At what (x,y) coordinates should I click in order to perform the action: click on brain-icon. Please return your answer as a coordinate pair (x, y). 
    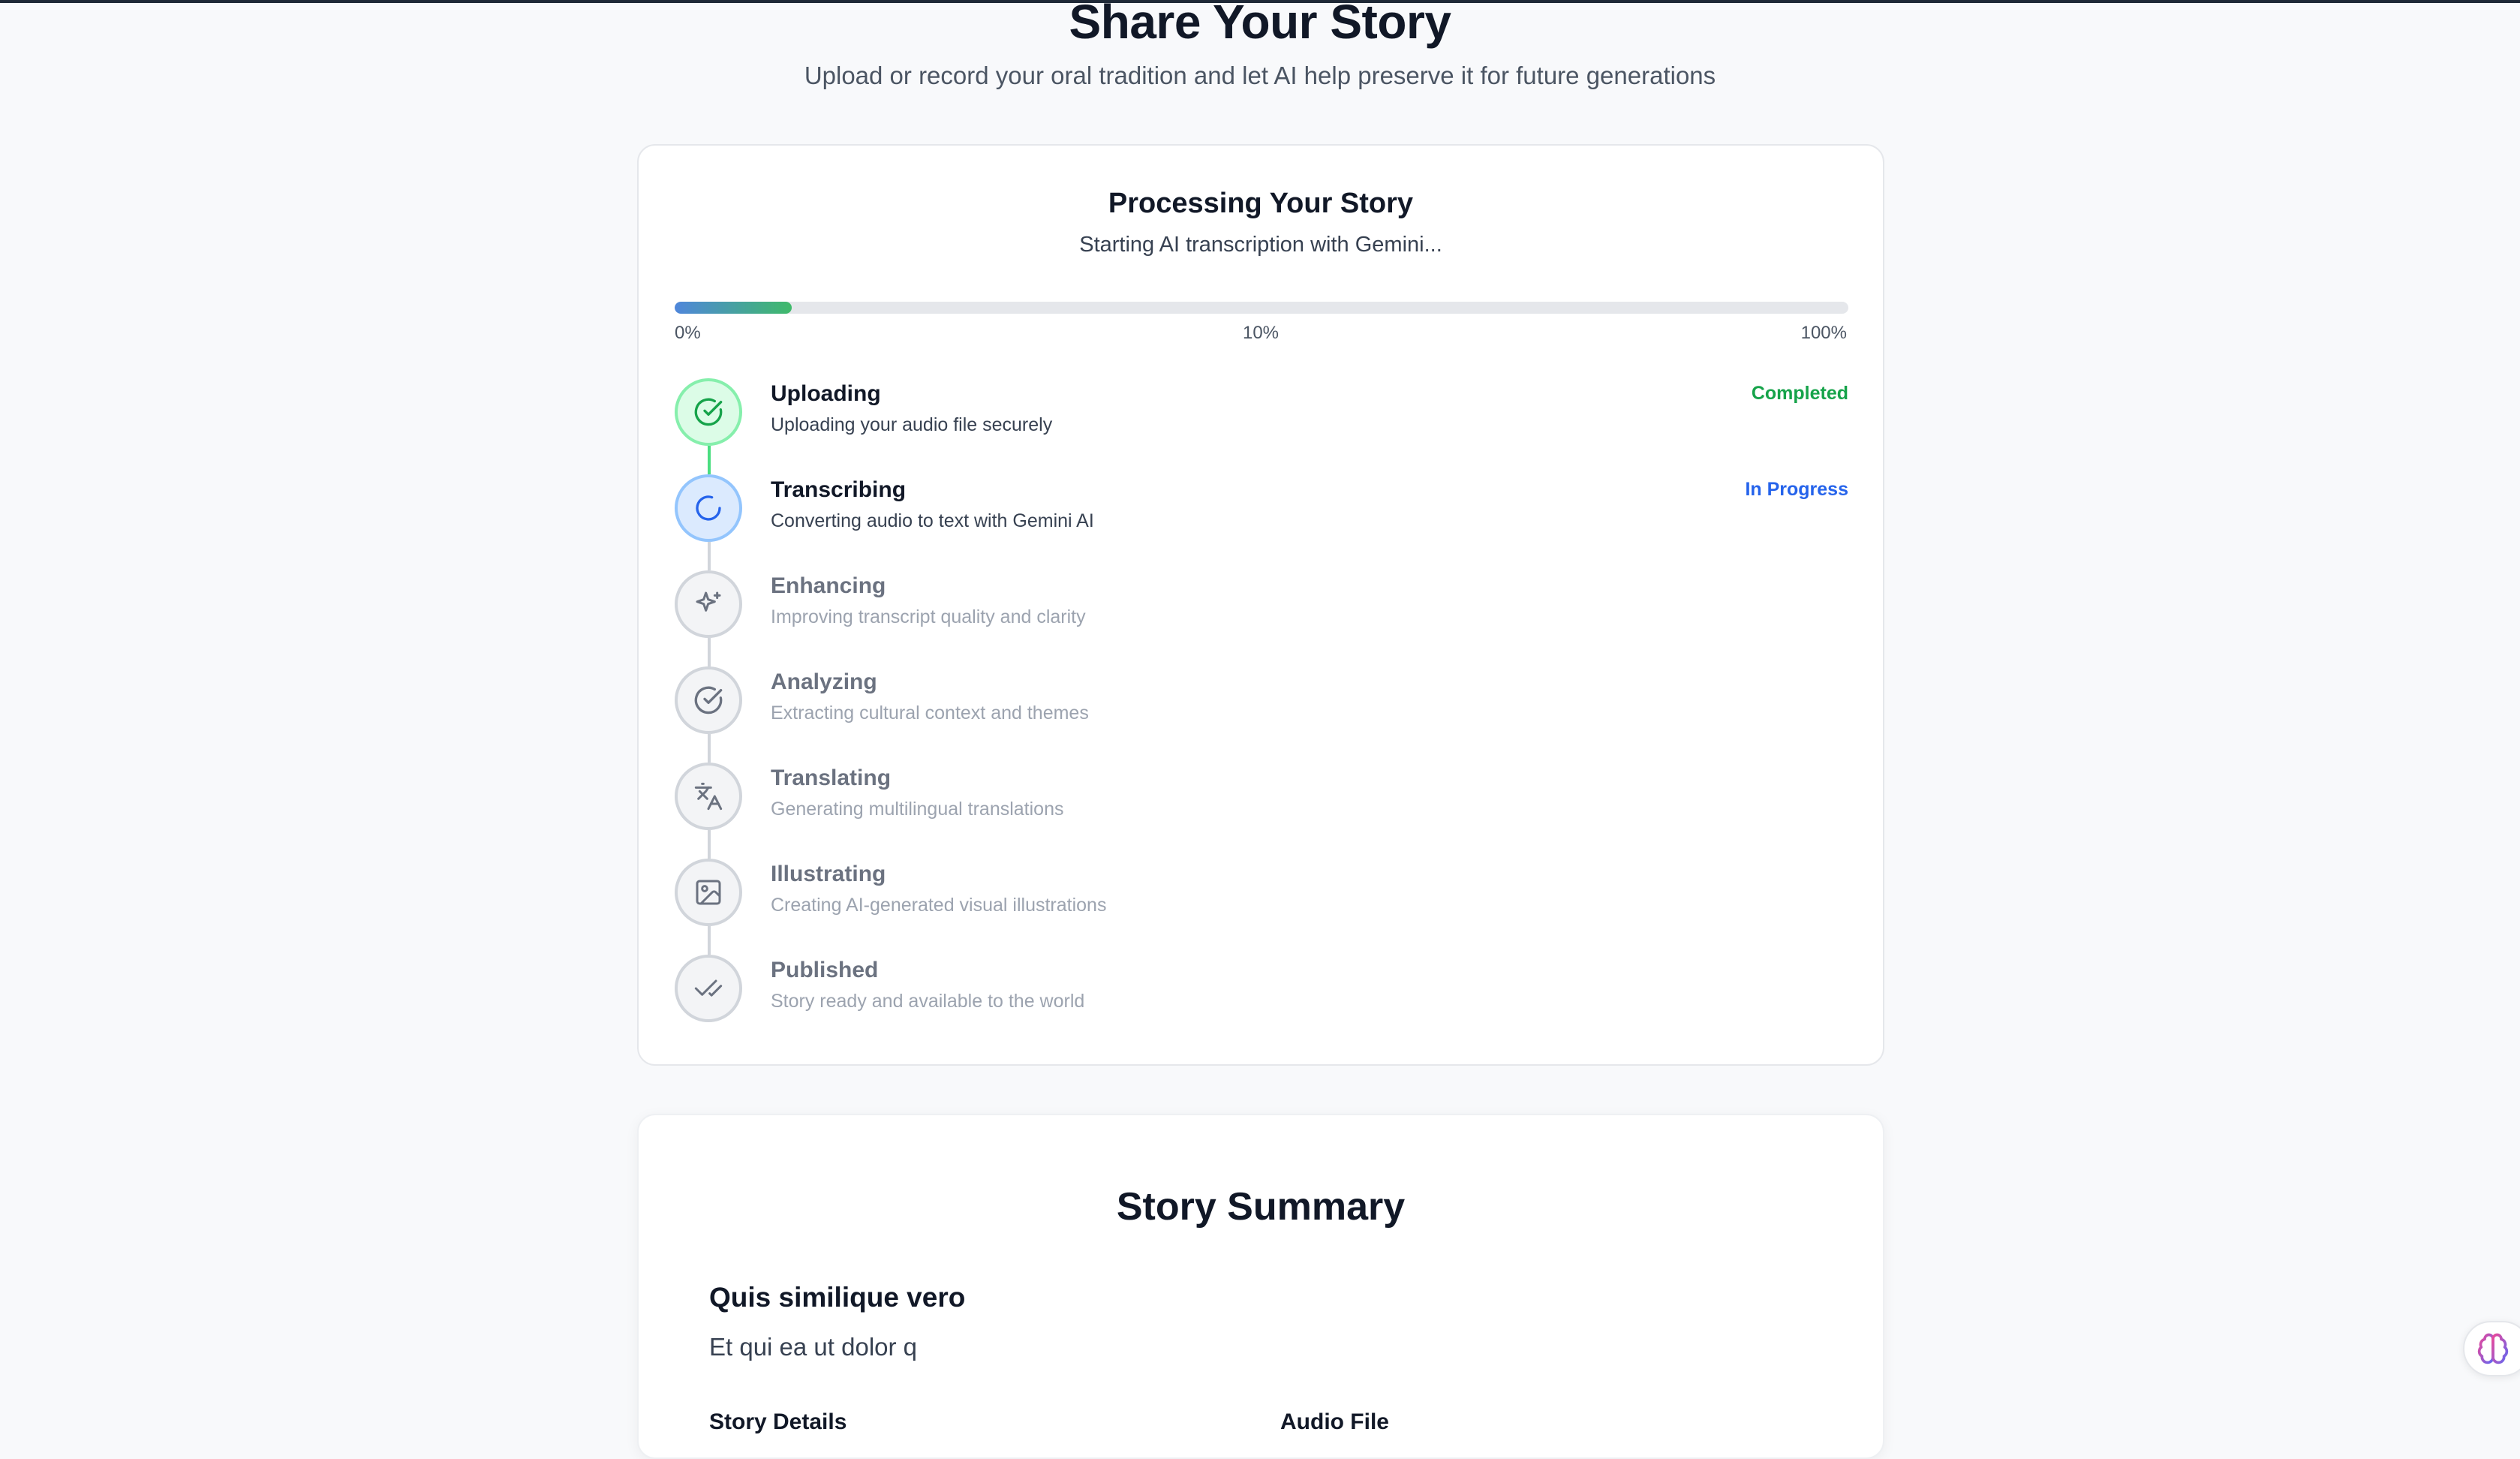
    Looking at the image, I should click on (2493, 1348).